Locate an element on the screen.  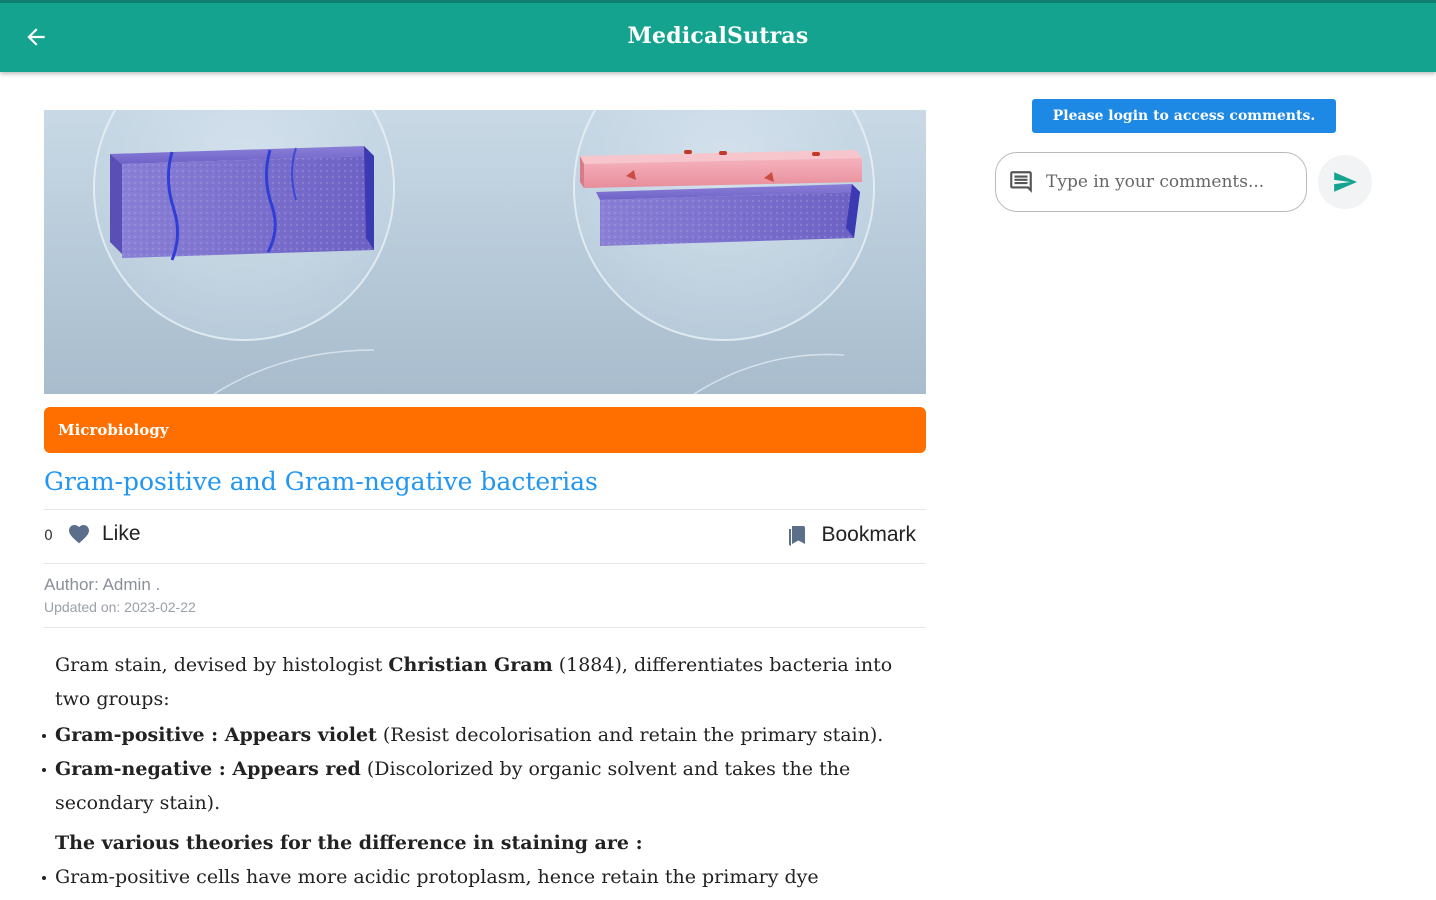
app-title: MedicalSutras is located at coordinates (718, 36).